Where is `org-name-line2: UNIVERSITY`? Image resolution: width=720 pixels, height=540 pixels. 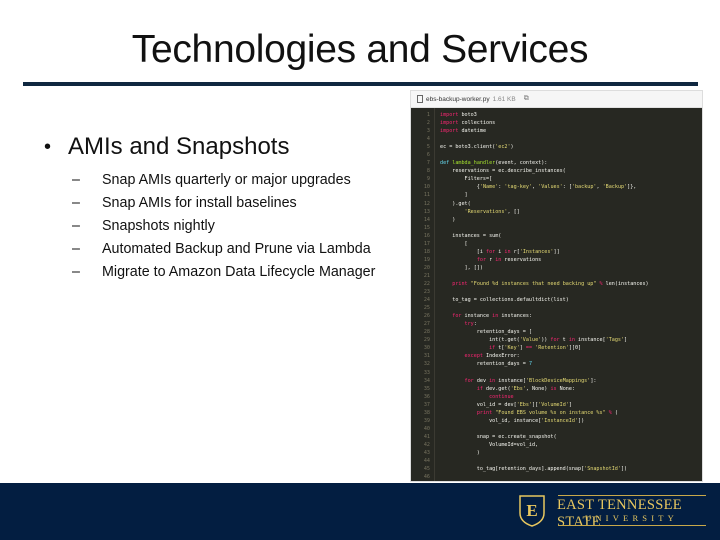
org-name-line2: UNIVERSITY is located at coordinates (631, 518).